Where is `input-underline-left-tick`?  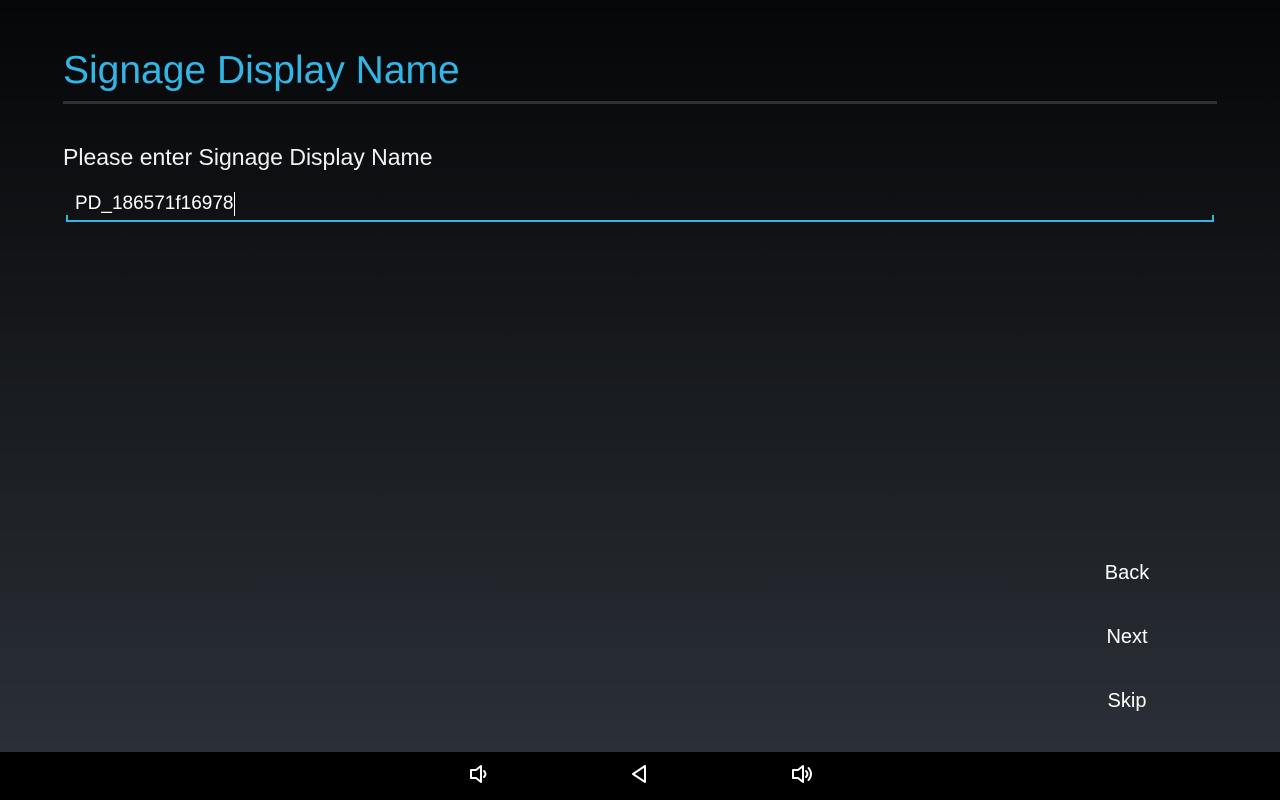
input-underline-left-tick is located at coordinates (67, 218).